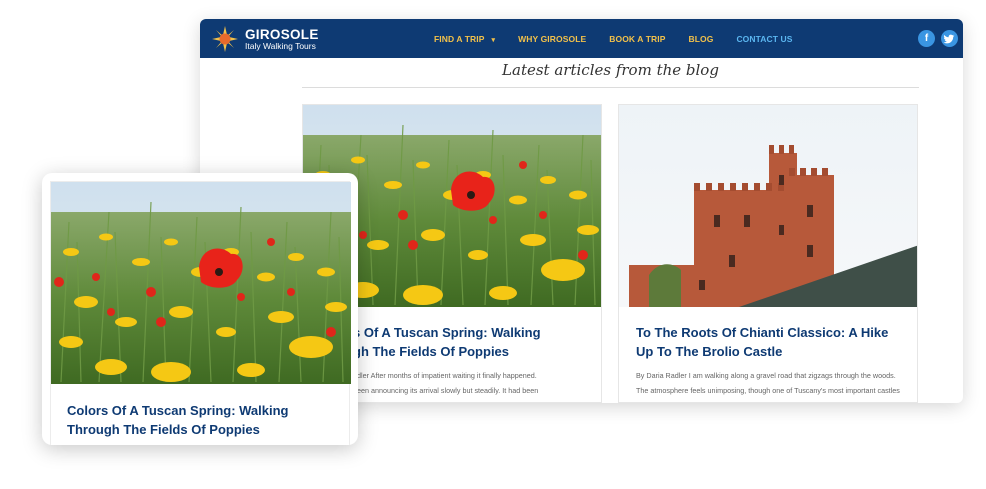 This screenshot has height=489, width=986. I want to click on facebook-icon: f, so click(926, 38).